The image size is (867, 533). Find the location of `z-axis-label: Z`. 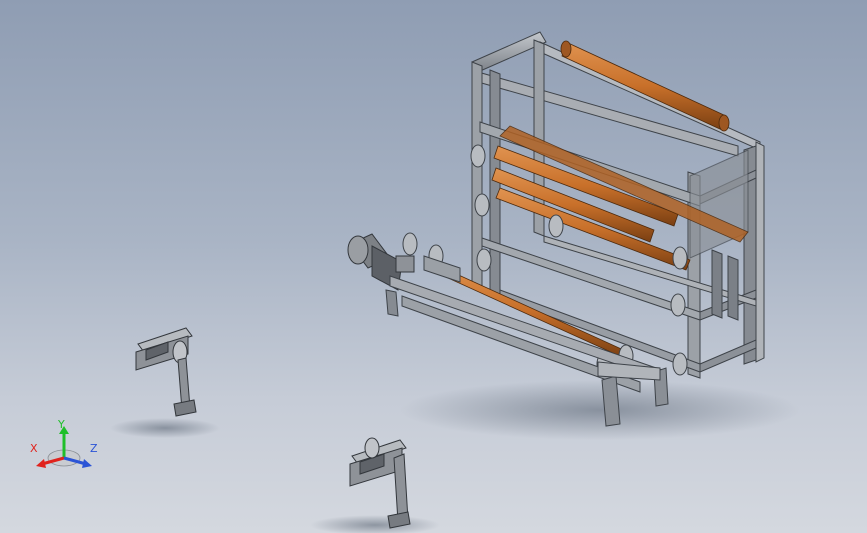

z-axis-label: Z is located at coordinates (94, 448).